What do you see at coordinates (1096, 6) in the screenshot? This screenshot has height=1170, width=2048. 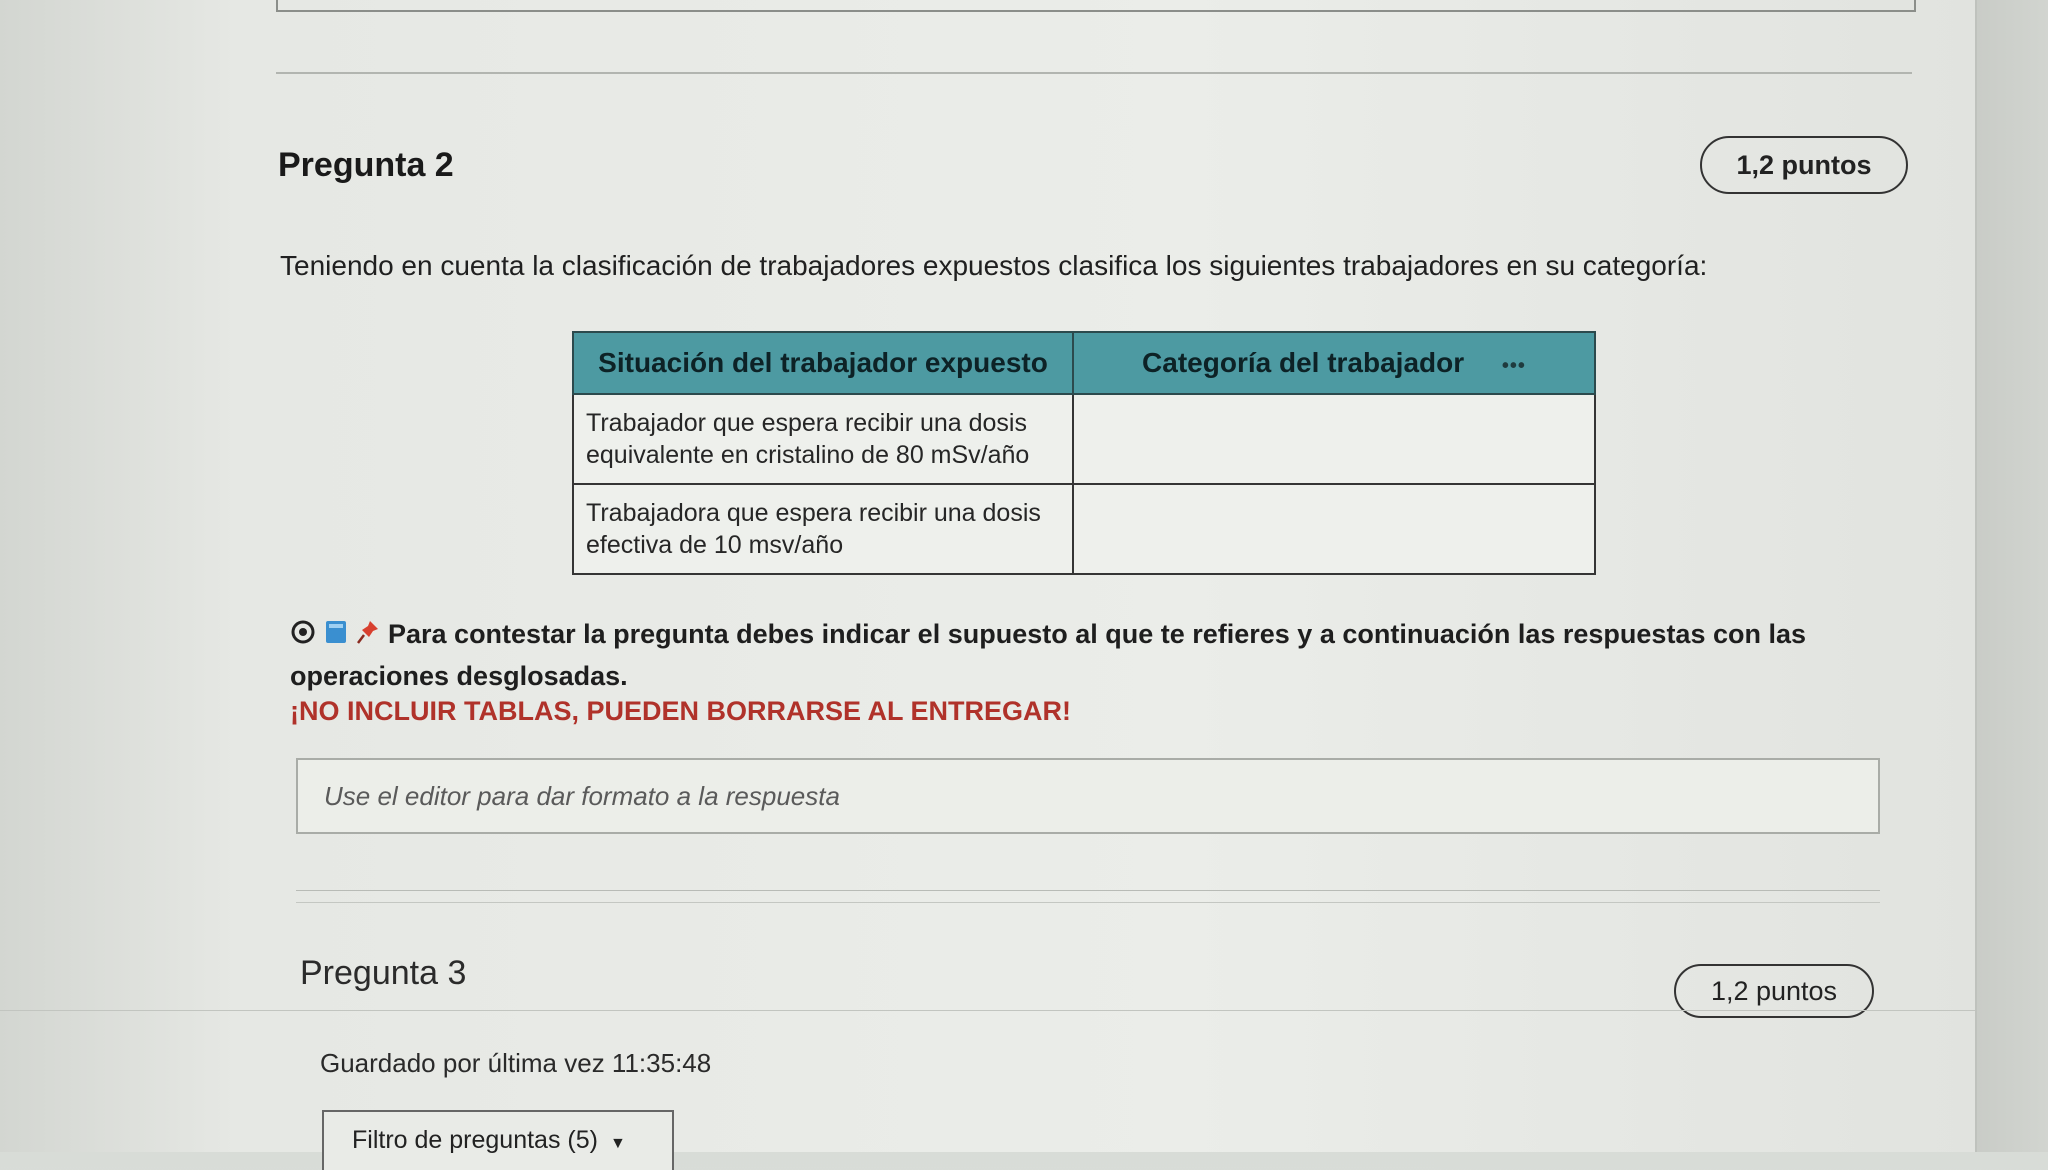 I see `previous-answer-box` at bounding box center [1096, 6].